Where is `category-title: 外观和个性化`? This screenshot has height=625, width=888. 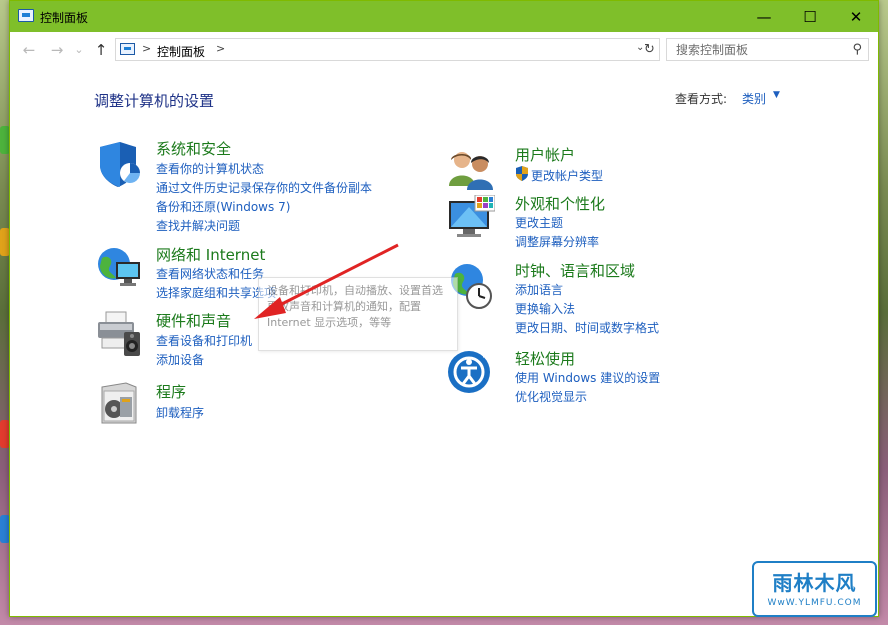
category-title: 外观和个性化 is located at coordinates (560, 203).